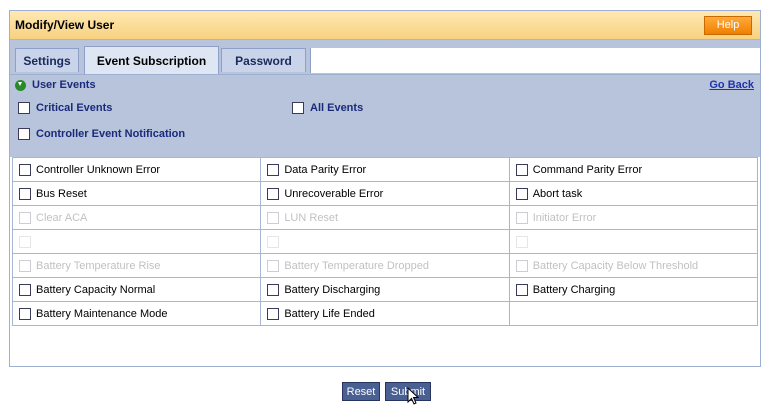 The image size is (763, 412). I want to click on event-label: Clear ACA, so click(62, 217).